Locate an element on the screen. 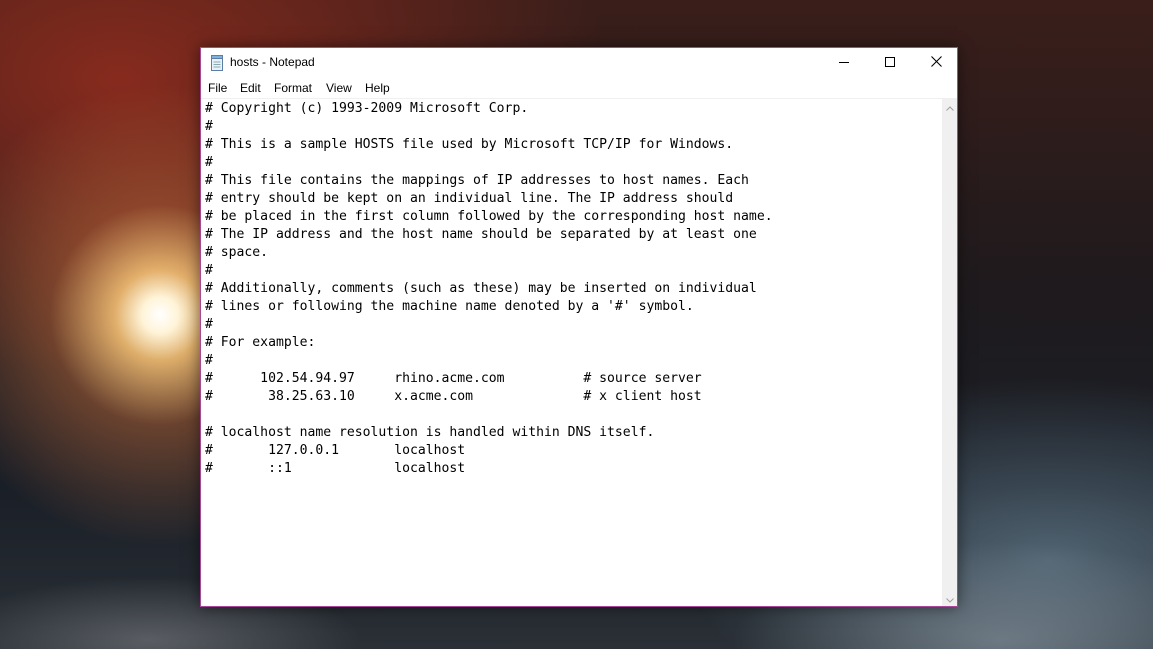 The width and height of the screenshot is (1153, 649). menu-view: View is located at coordinates (339, 88).